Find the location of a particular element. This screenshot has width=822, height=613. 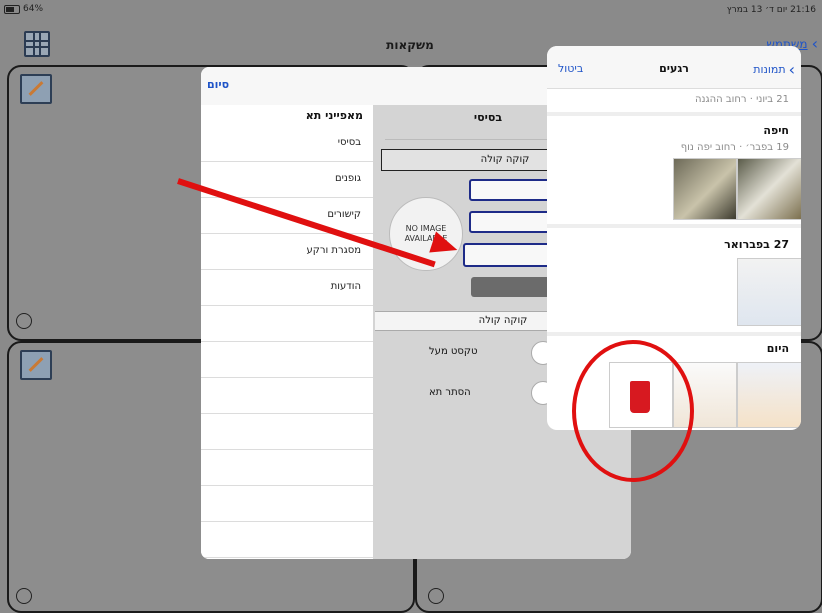

hide-cell-label: הסתר תא is located at coordinates (450, 392).